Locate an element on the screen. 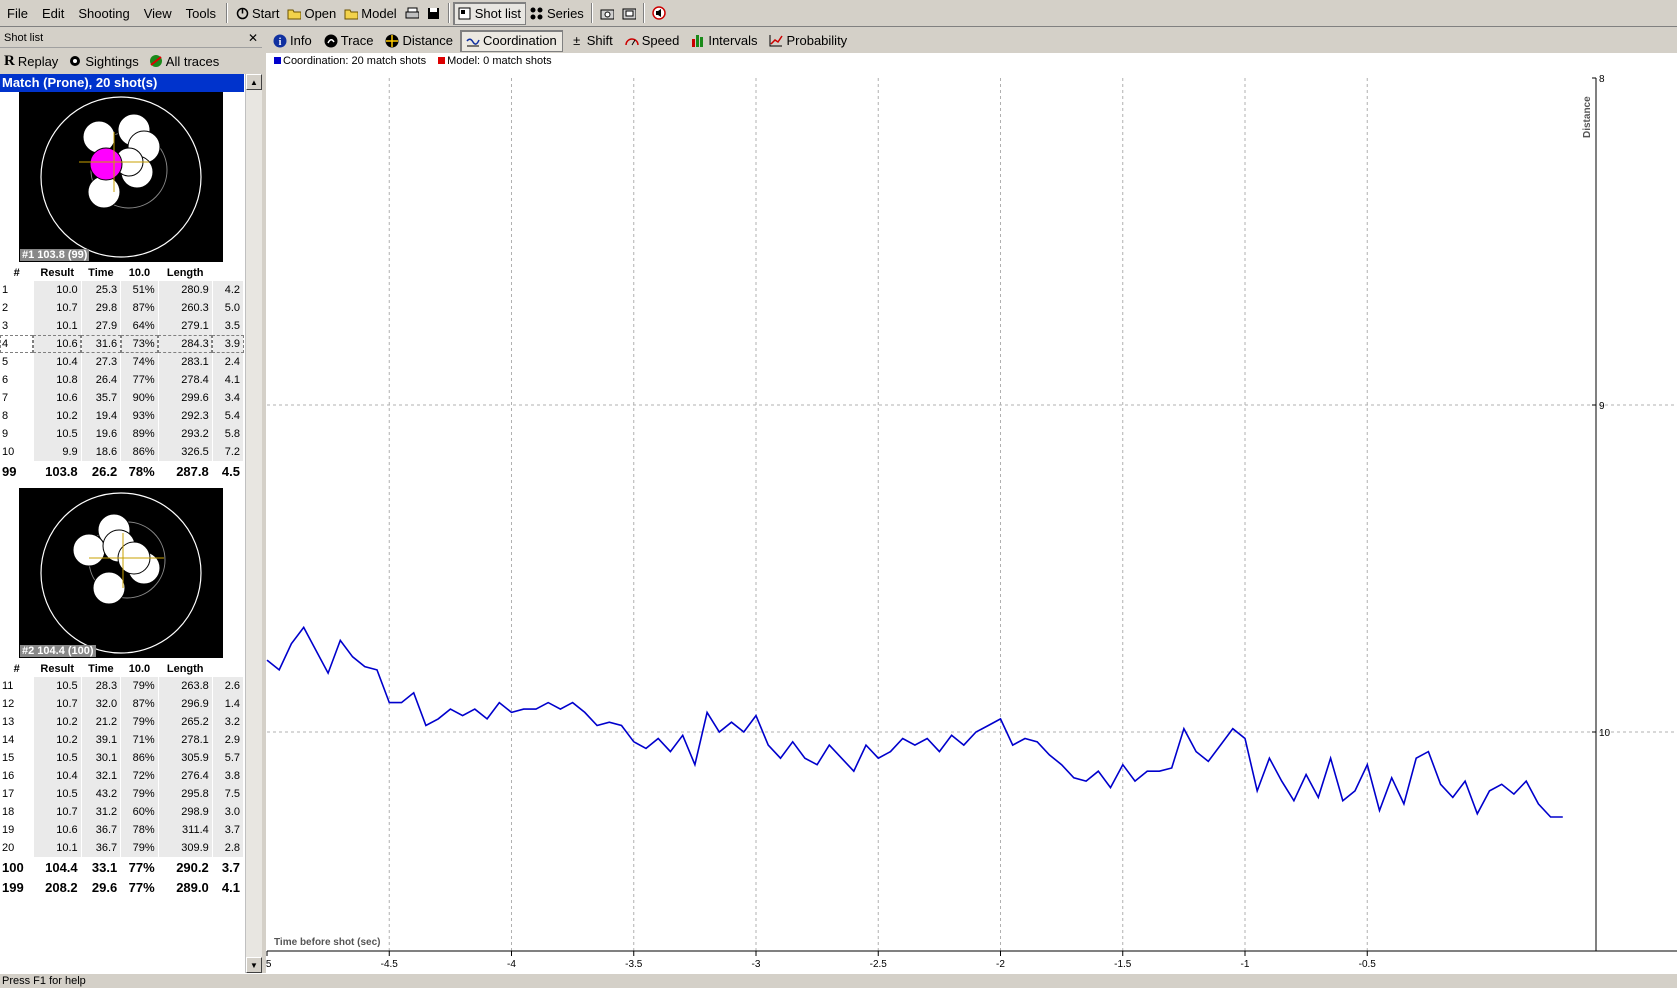  all-traces-button: All traces is located at coordinates (184, 61).